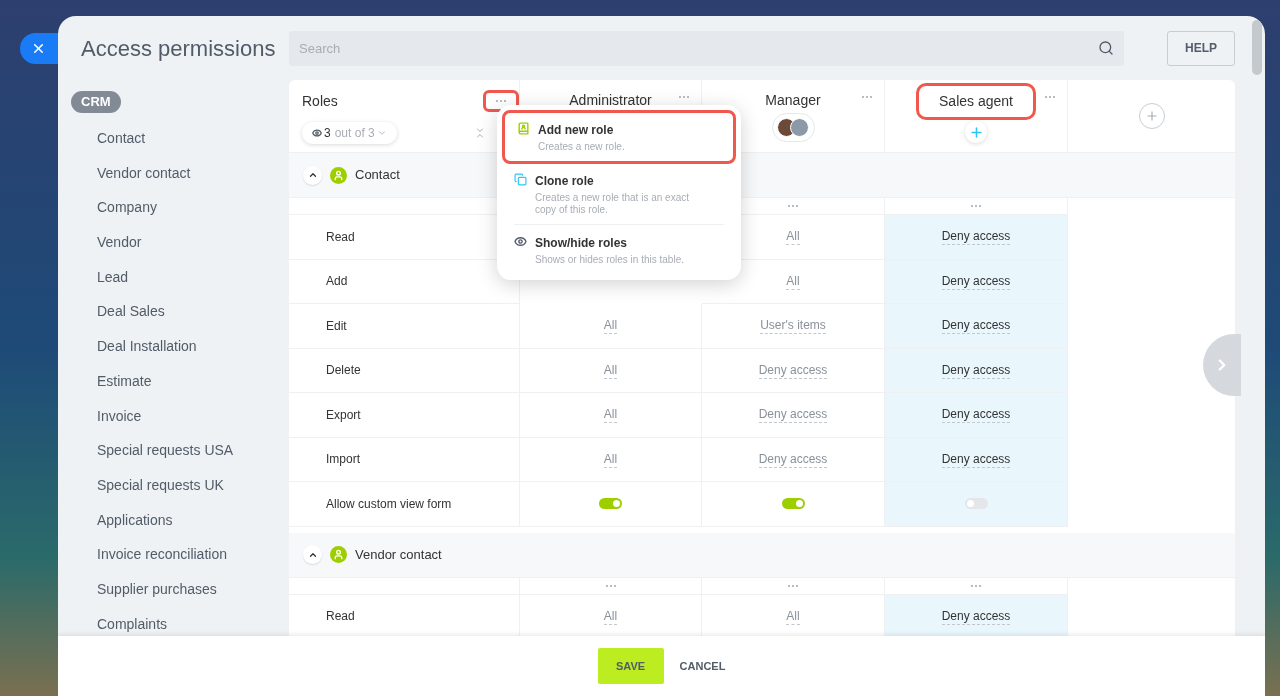  I want to click on permission-label: Add, so click(337, 282).